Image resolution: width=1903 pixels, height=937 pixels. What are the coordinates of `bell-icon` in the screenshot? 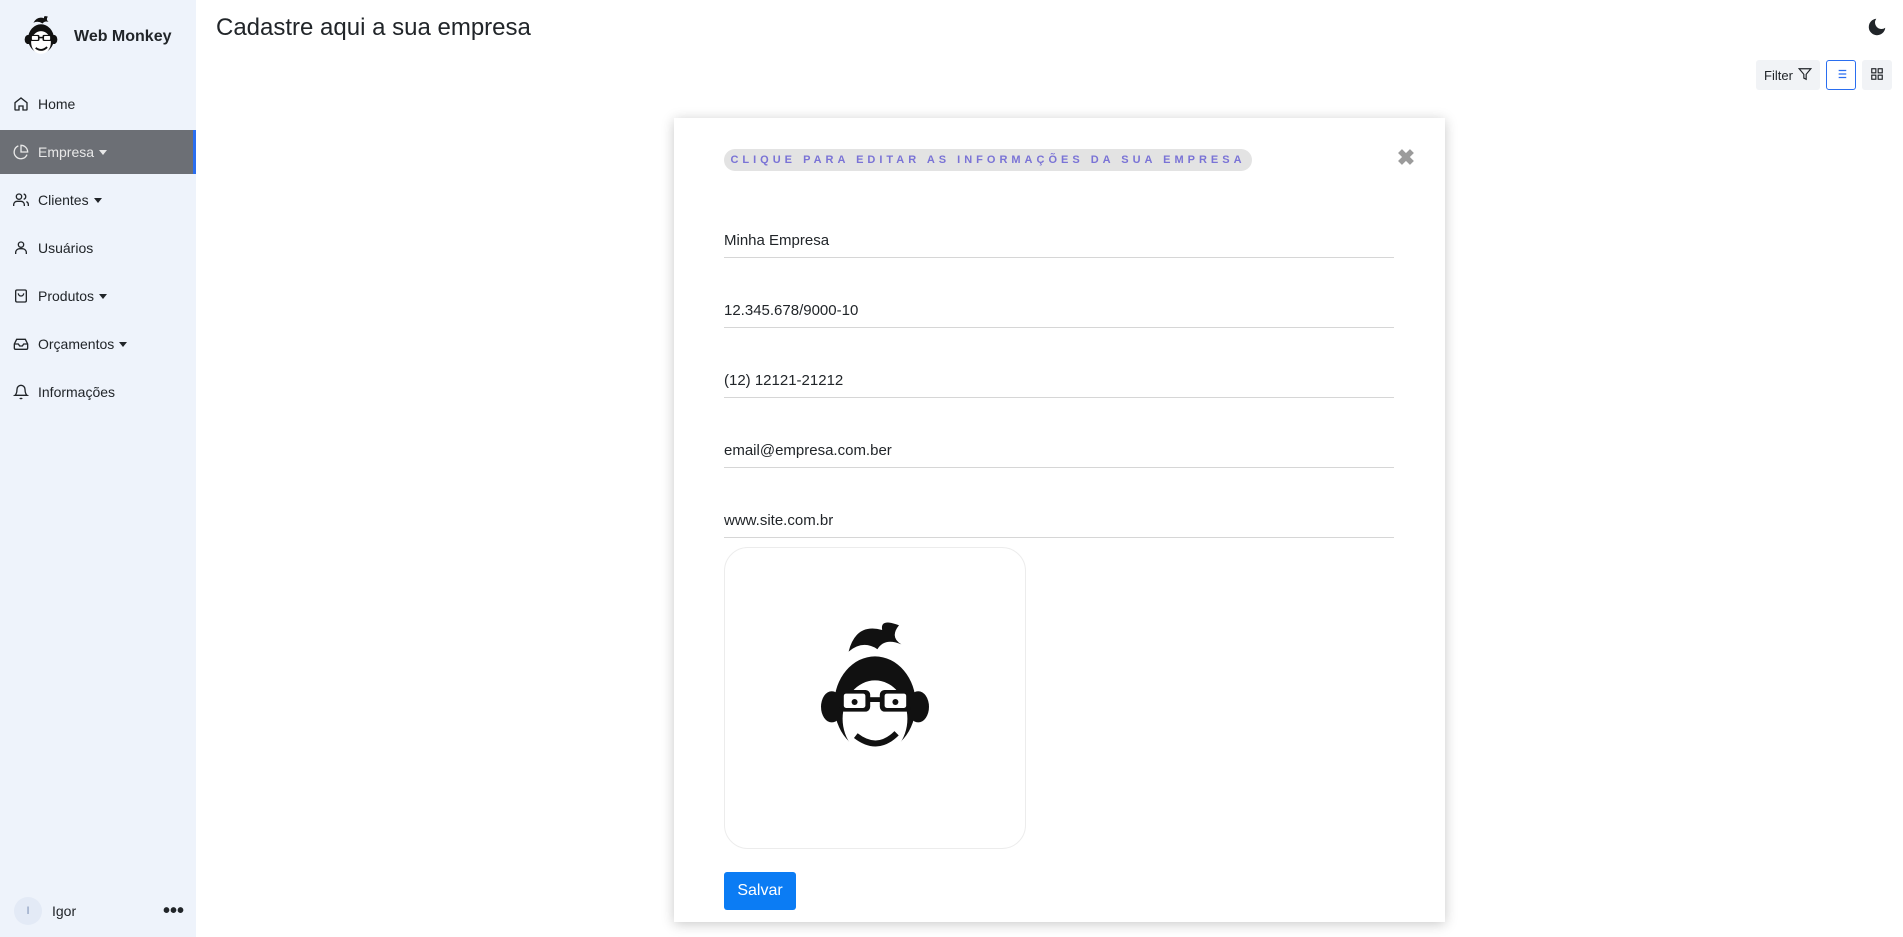 It's located at (21, 392).